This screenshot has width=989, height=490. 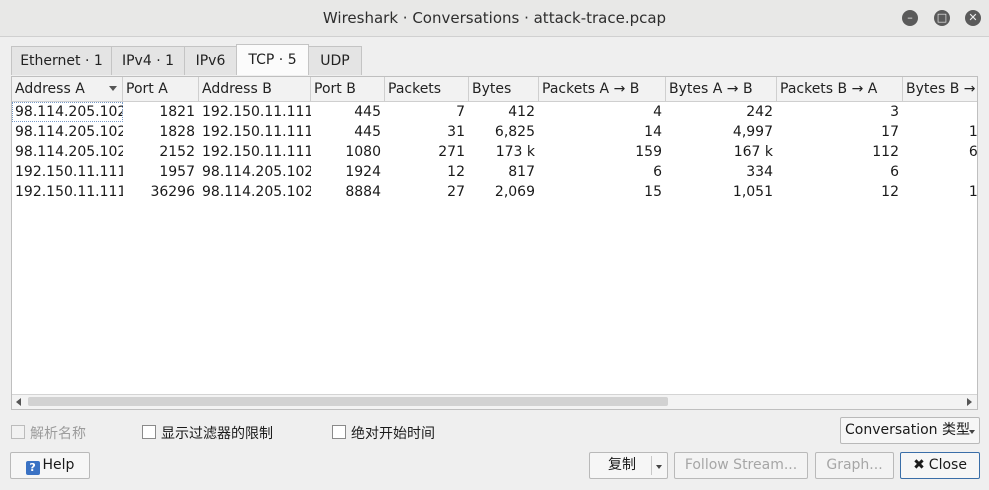 What do you see at coordinates (602, 192) in the screenshot?
I see `cell-packets-a-b: 15` at bounding box center [602, 192].